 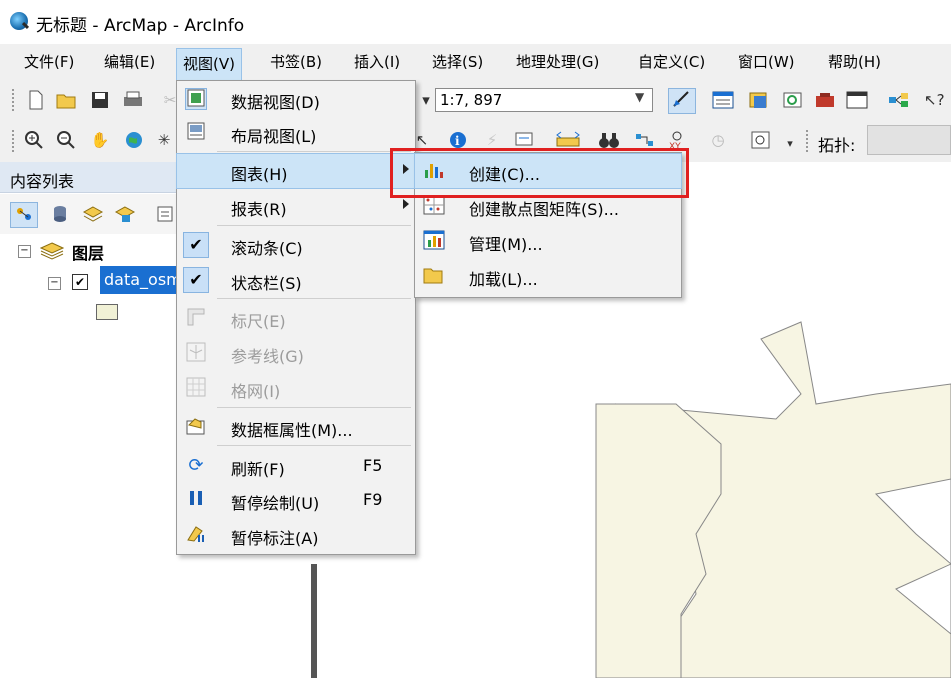 What do you see at coordinates (475, 22) in the screenshot?
I see `title-bar: 无标题 - ArcMap - ArcInfo` at bounding box center [475, 22].